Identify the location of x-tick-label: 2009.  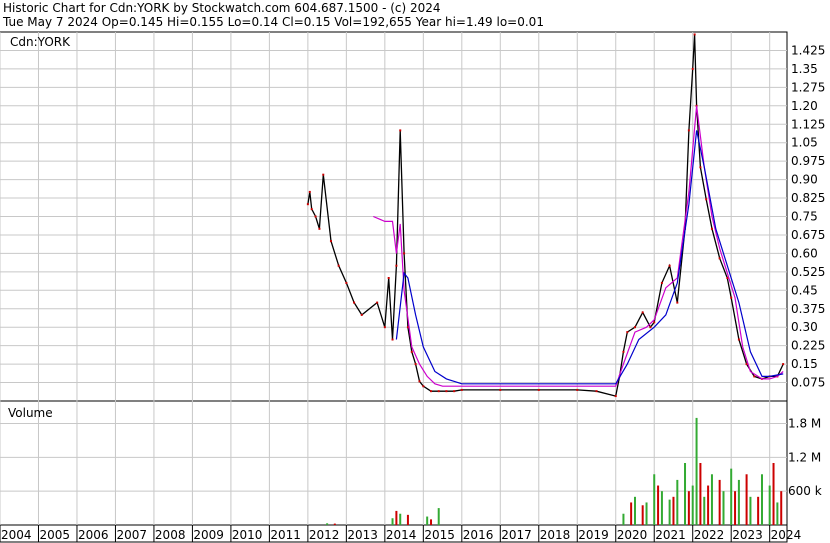
(208, 535).